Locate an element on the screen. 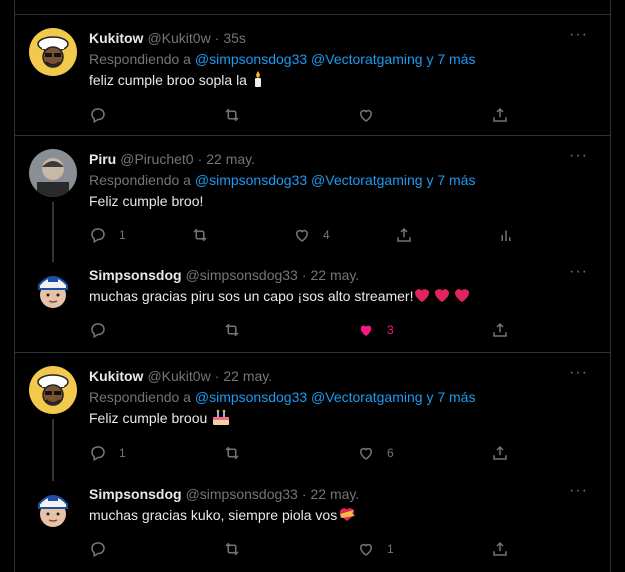 This screenshot has height=572, width=625. tweet-text: feliz cumple broo sopla la is located at coordinates (343, 81).